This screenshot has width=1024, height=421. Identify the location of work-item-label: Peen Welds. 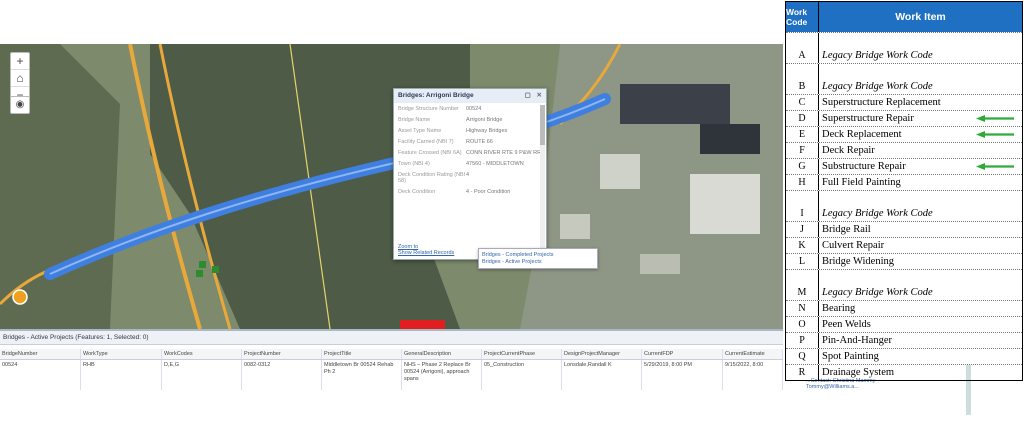
(846, 324).